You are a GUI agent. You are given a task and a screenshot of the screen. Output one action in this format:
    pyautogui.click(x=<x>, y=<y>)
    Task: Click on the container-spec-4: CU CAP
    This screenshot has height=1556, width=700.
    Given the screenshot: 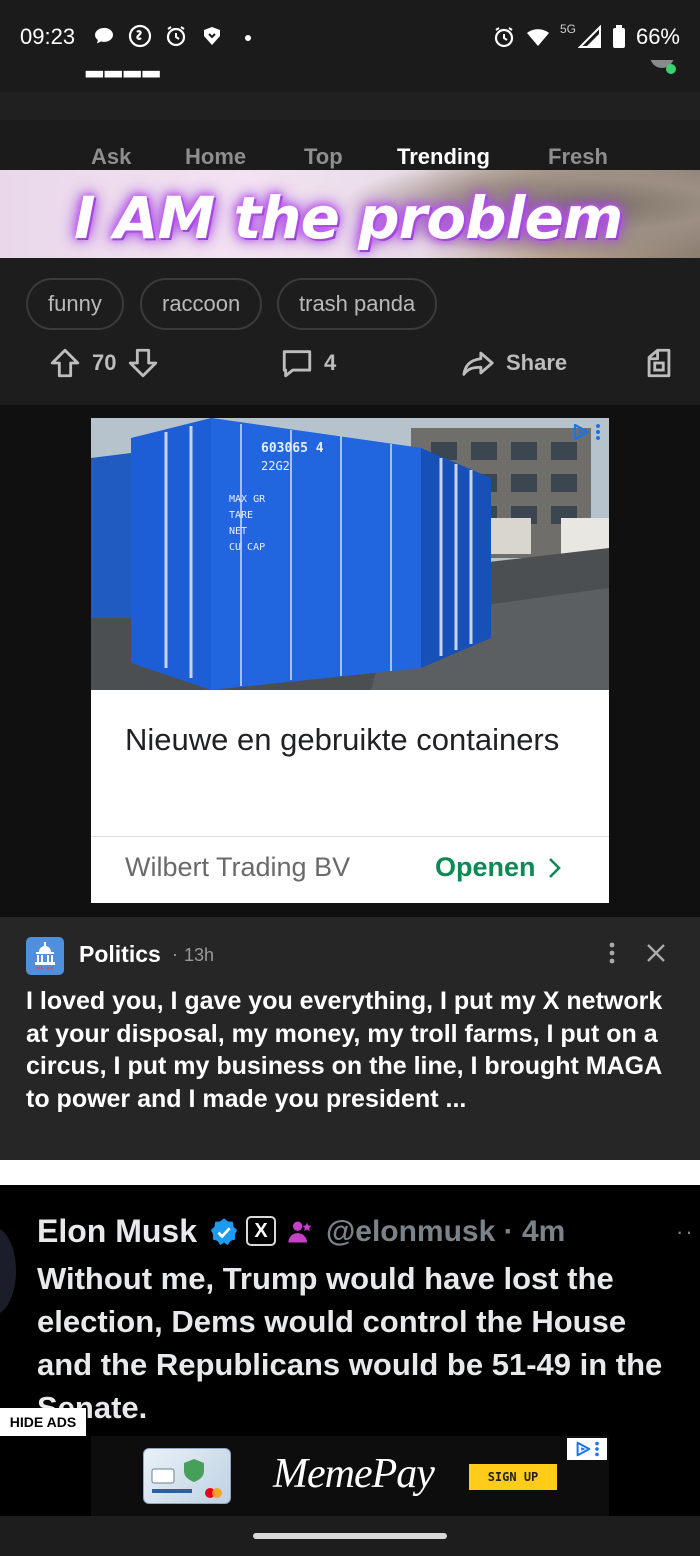 What is the action you would take?
    pyautogui.click(x=247, y=547)
    